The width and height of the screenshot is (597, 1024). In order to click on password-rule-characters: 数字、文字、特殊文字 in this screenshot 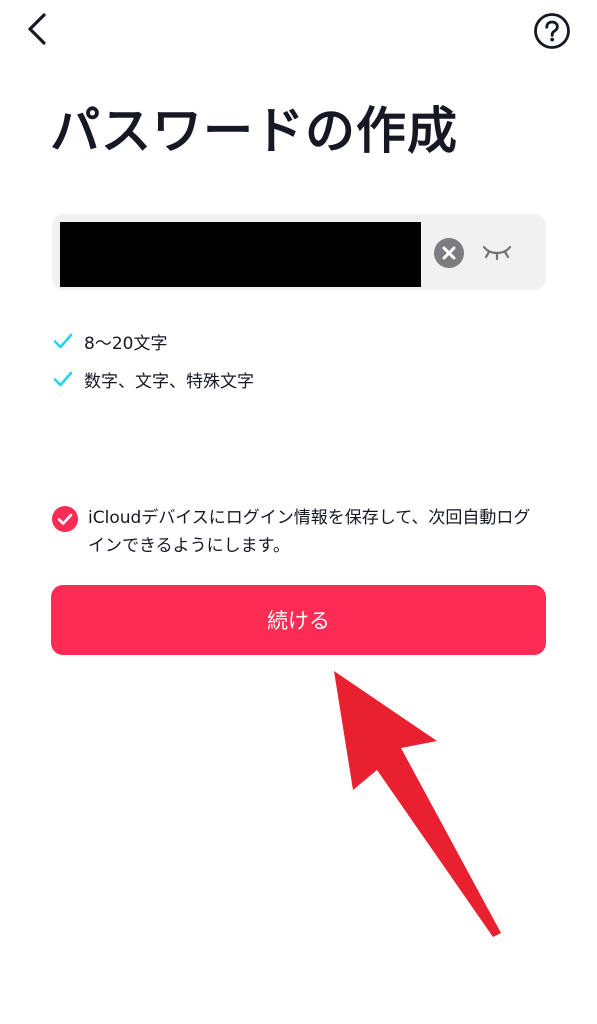, I will do `click(153, 379)`.